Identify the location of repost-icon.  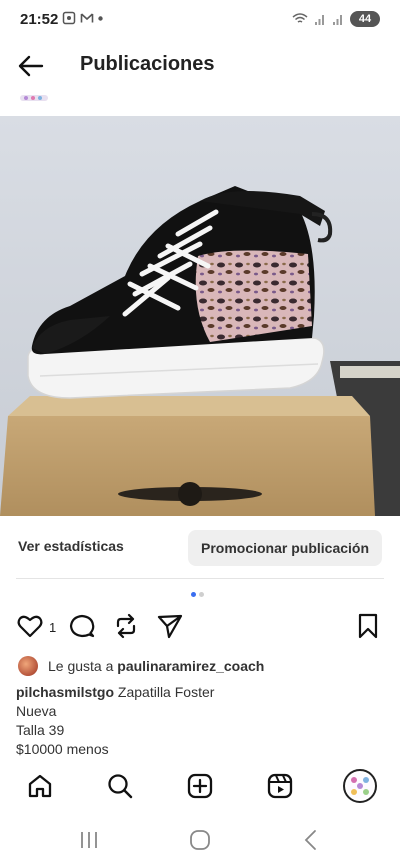
(126, 626).